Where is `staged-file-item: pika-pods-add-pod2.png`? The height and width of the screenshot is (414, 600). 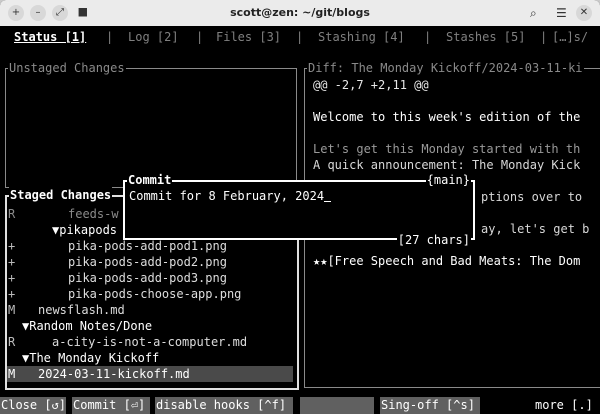
staged-file-item: pika-pods-add-pod2.png is located at coordinates (147, 262).